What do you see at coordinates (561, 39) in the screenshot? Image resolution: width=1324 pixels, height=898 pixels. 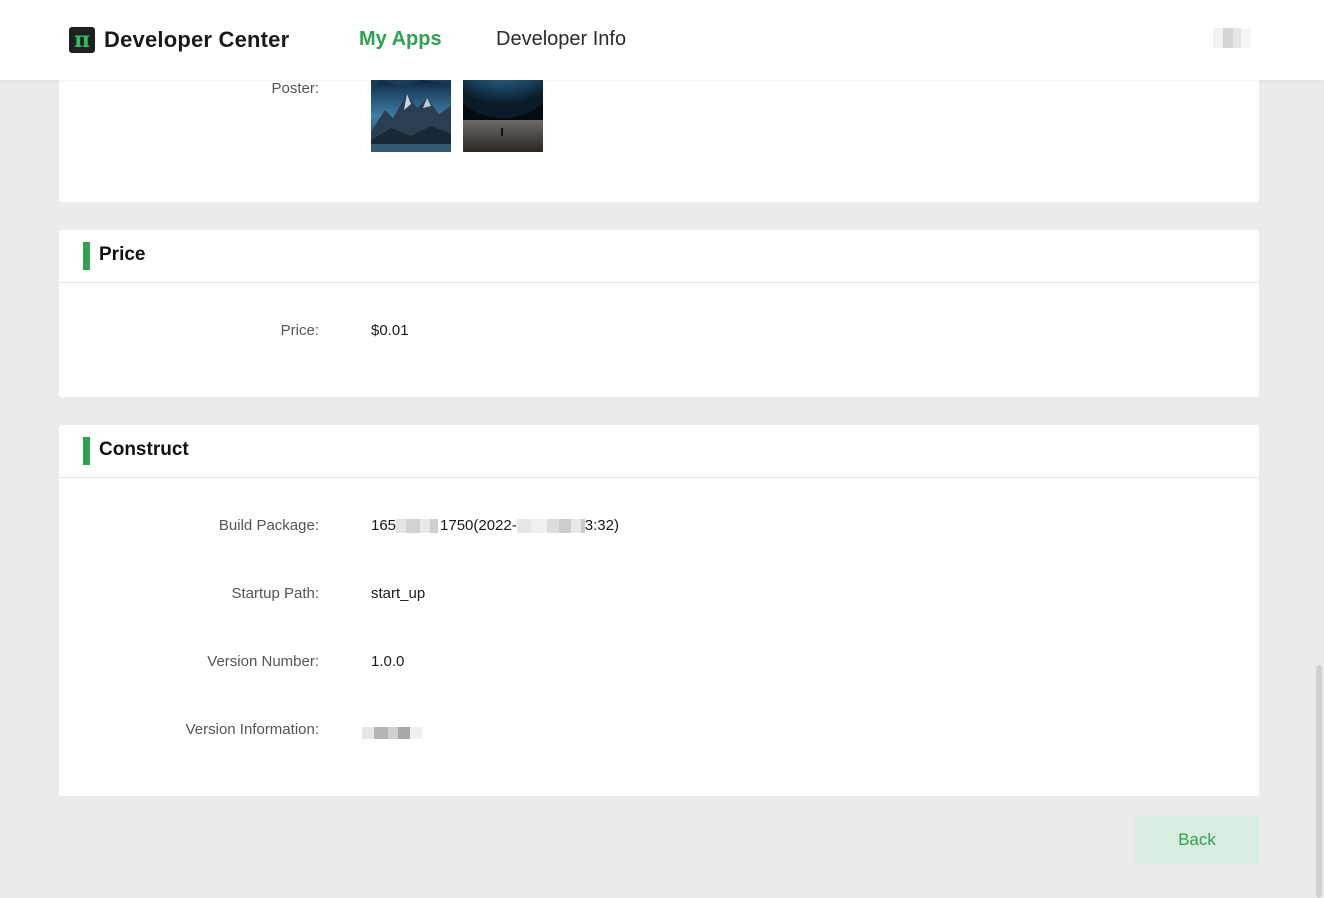 I see `nav-developer-info: Developer Info` at bounding box center [561, 39].